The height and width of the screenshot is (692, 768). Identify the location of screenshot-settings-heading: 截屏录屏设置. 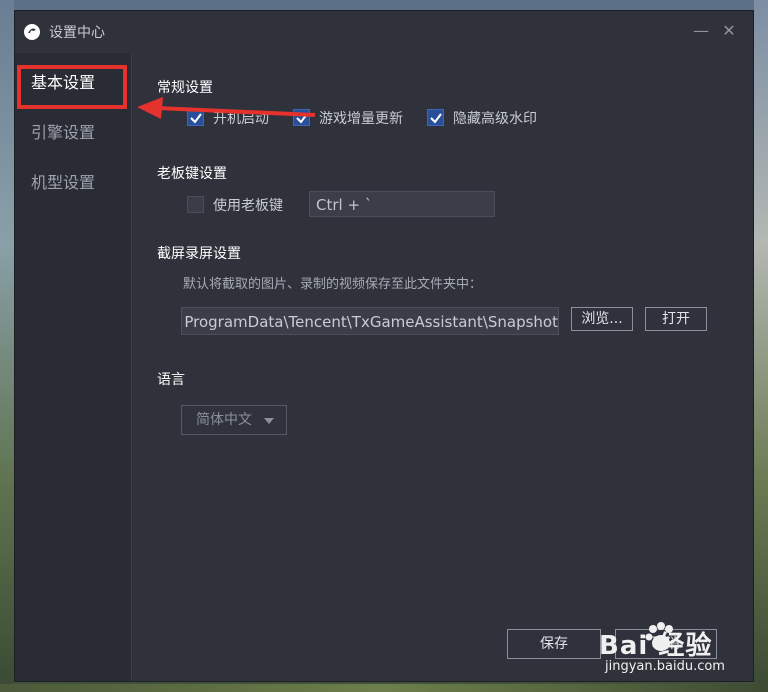
(199, 254).